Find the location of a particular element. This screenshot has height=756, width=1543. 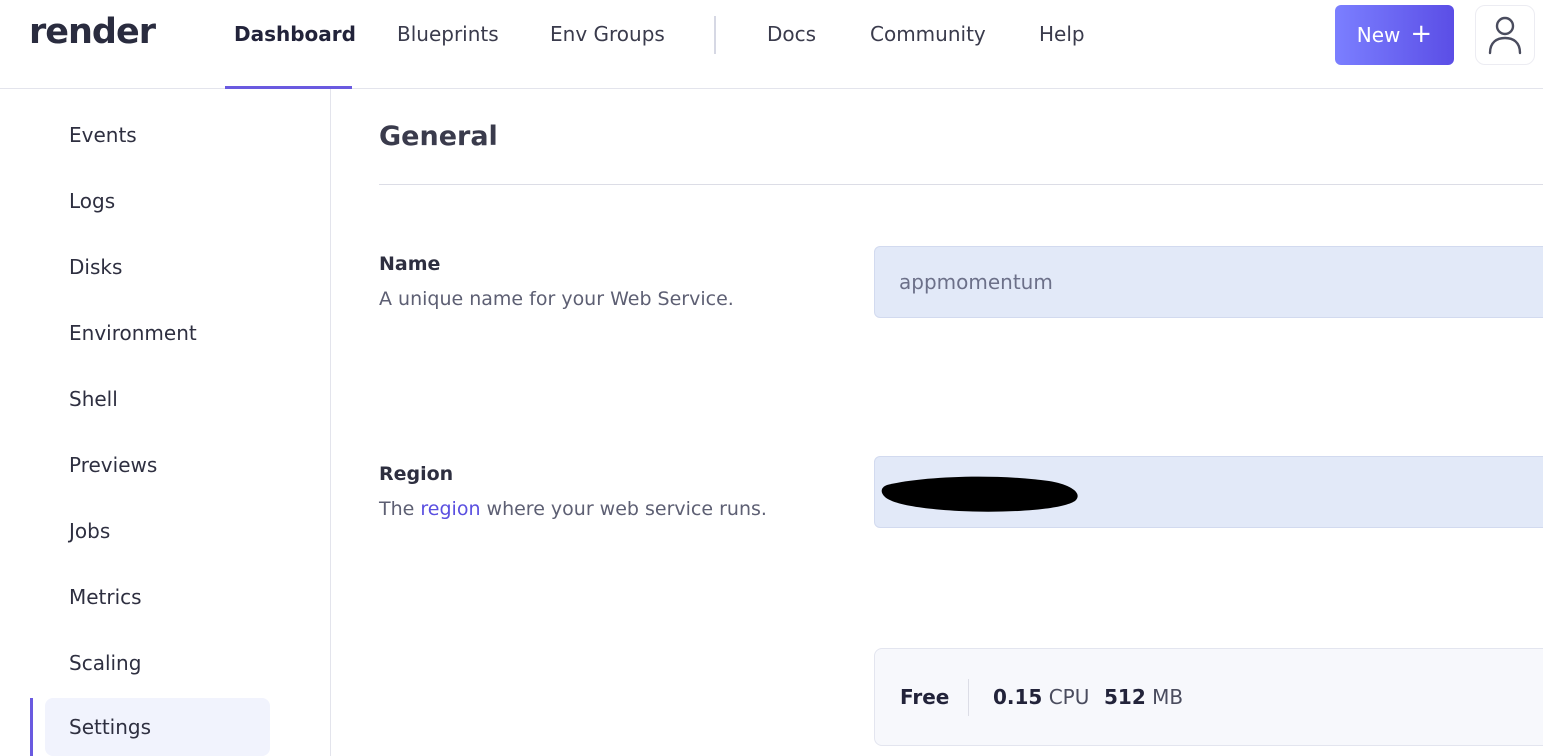

sidebar-item-scaling: Scaling is located at coordinates (157, 663).